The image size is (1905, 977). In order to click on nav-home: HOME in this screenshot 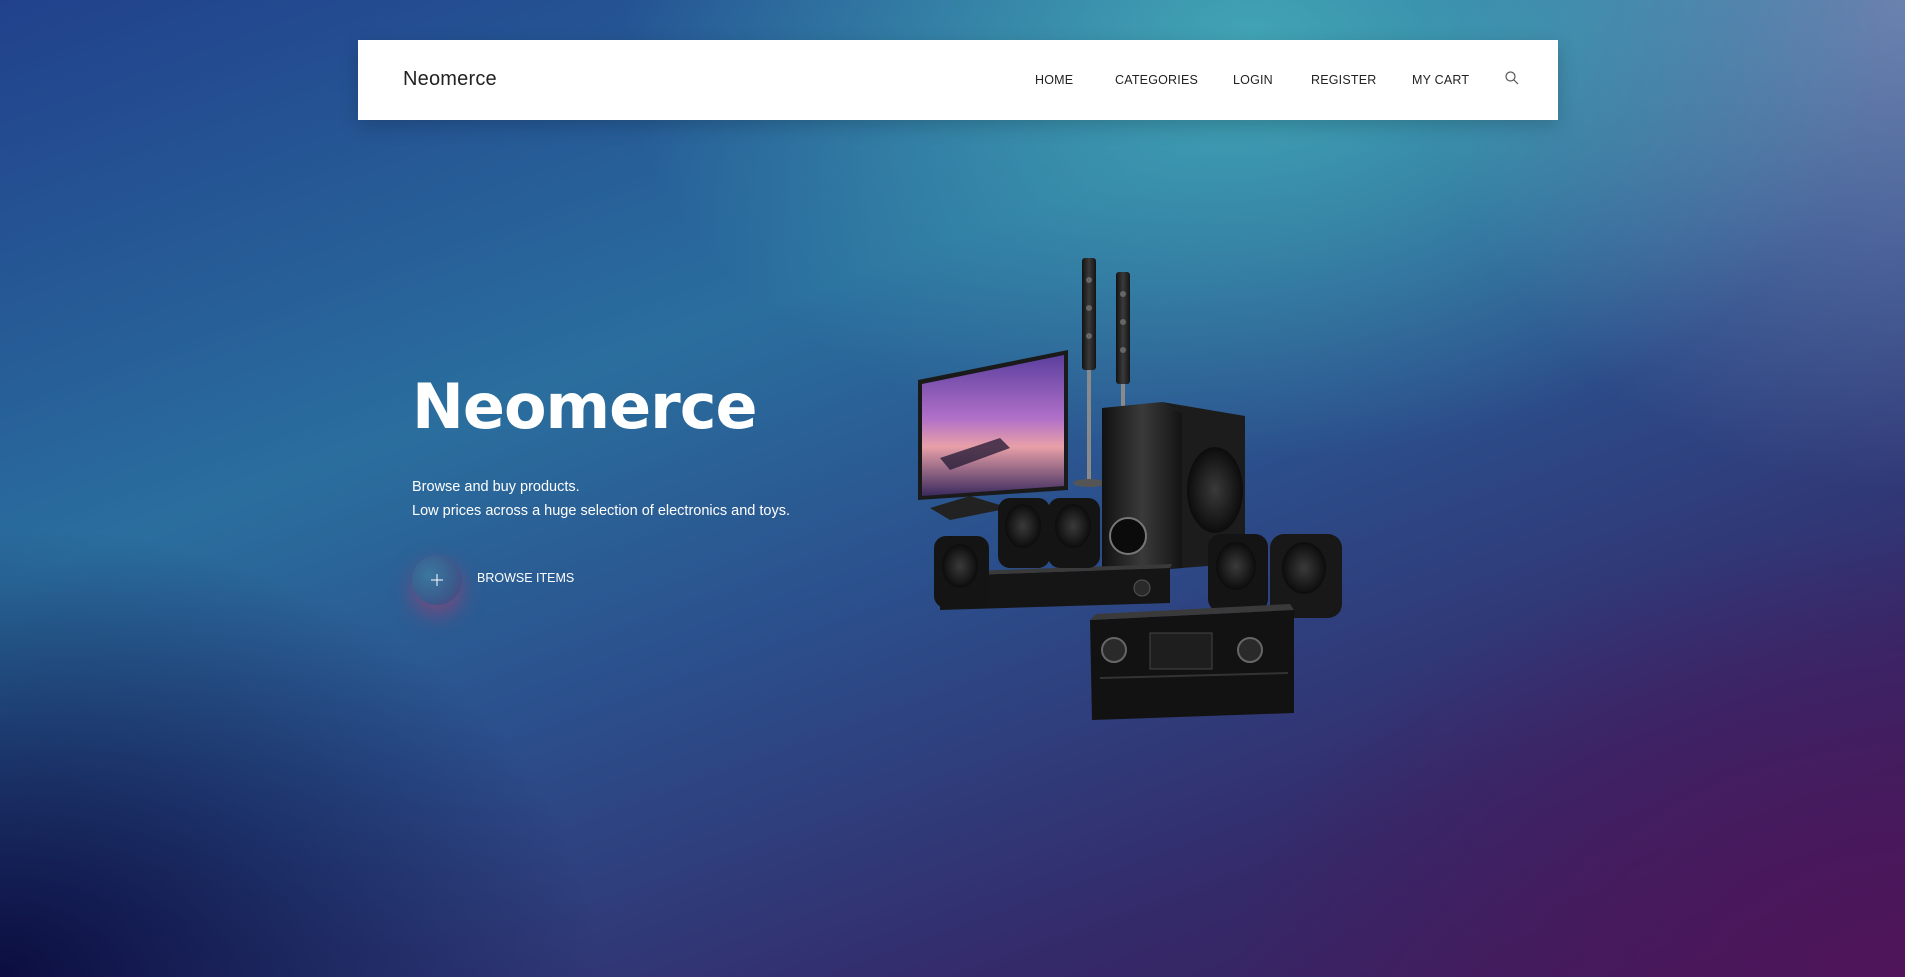, I will do `click(1054, 80)`.